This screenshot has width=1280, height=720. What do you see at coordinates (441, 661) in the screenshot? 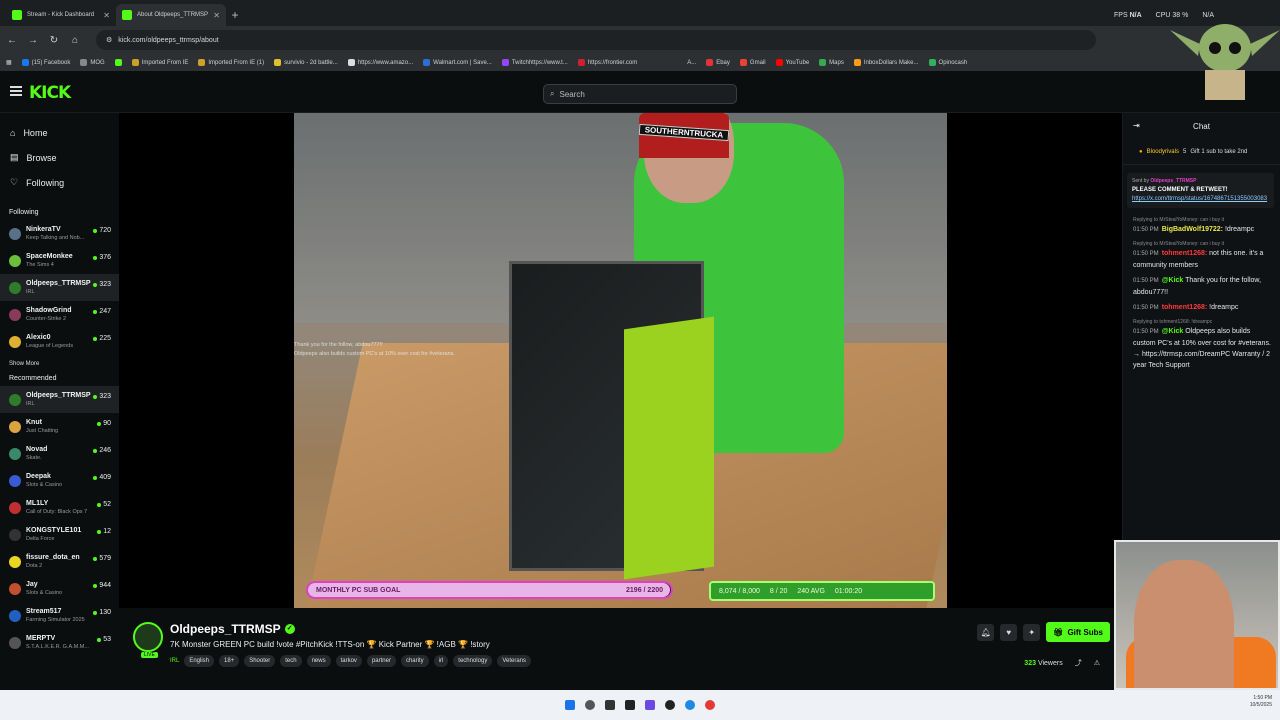
I see `stream-tag: irl` at bounding box center [441, 661].